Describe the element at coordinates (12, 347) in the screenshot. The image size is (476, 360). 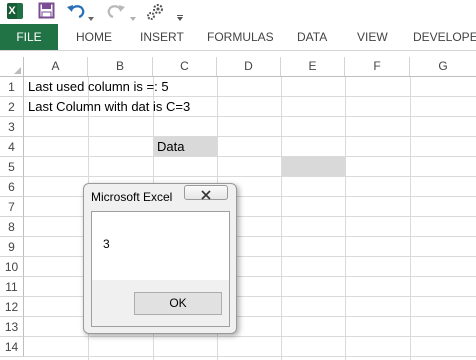
I see `row-header-14: 14` at that location.